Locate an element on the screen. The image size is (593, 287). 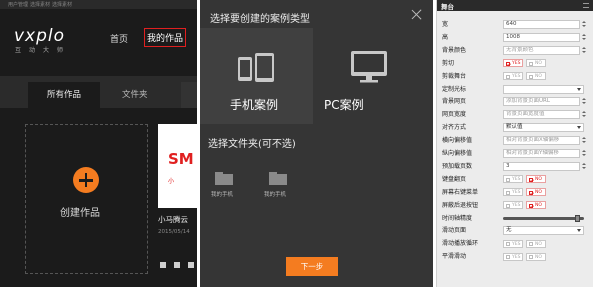
top-link-users: 用户管理 is located at coordinates (18, 4).